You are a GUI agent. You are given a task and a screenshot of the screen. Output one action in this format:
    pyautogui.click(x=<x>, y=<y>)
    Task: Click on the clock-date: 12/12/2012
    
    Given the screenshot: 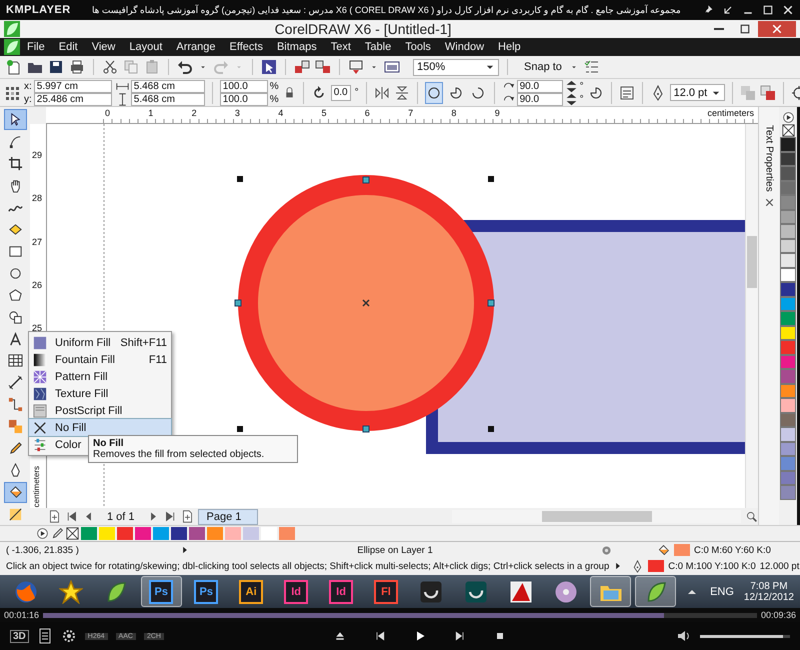 What is the action you would take?
    pyautogui.click(x=769, y=597)
    